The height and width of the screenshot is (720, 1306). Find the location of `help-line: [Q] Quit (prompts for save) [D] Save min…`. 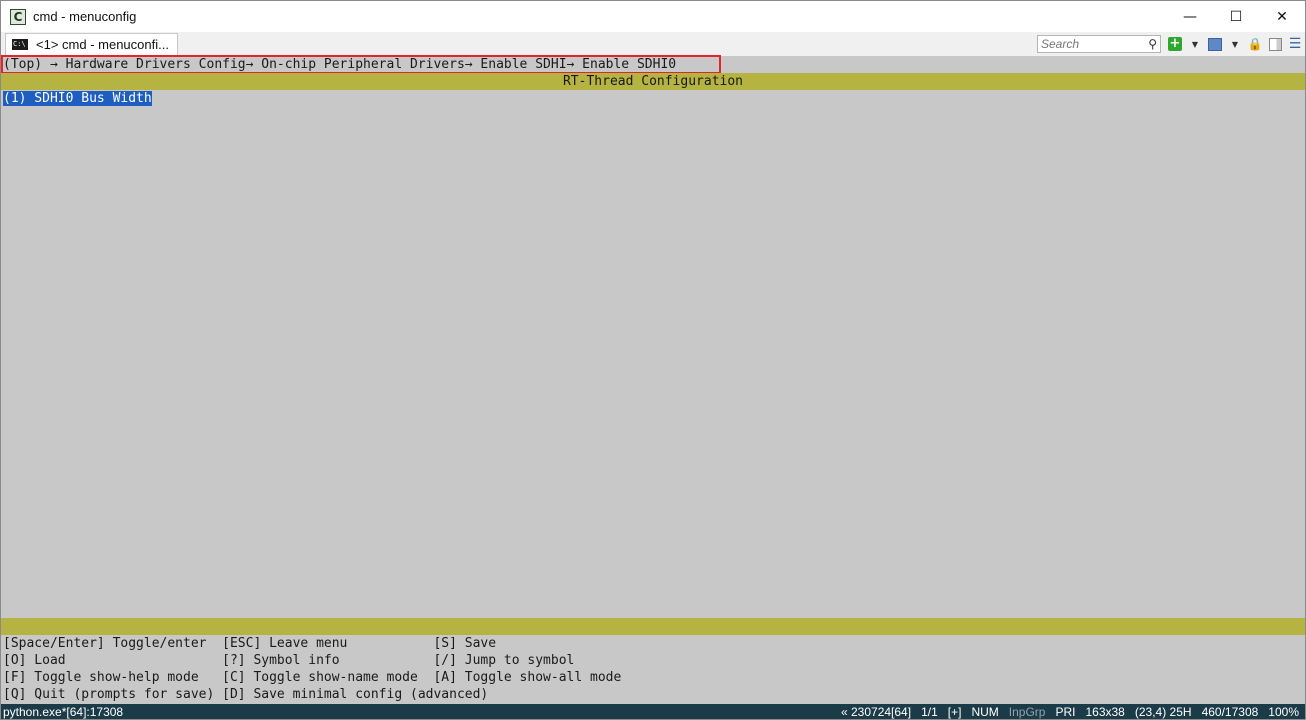

help-line: [Q] Quit (prompts for save) [D] Save min… is located at coordinates (246, 694).